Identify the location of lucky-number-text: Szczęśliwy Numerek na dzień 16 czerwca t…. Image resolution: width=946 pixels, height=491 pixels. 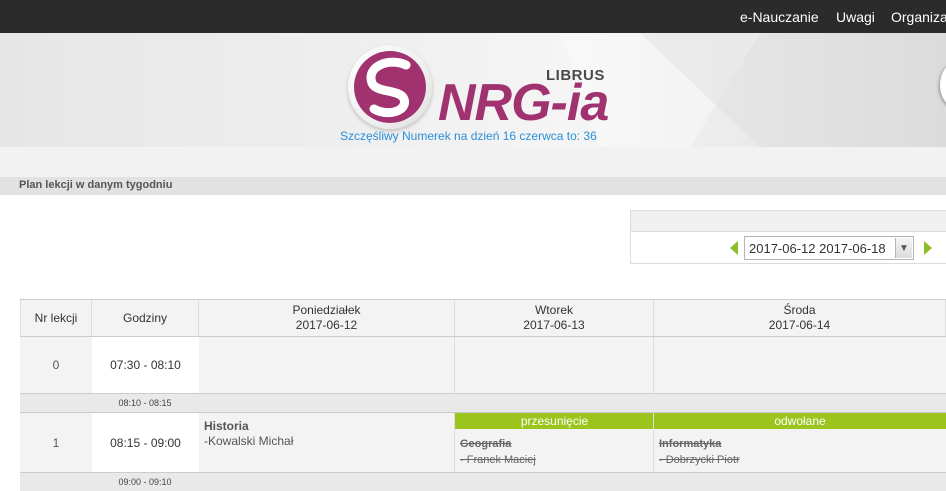
(468, 136).